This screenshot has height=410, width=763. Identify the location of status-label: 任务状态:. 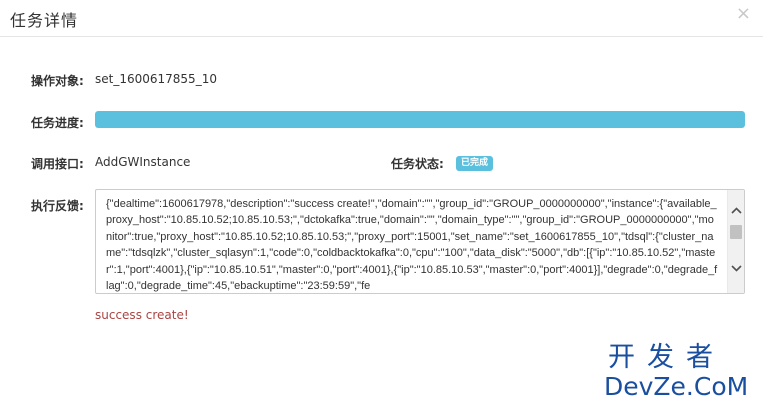
(417, 164).